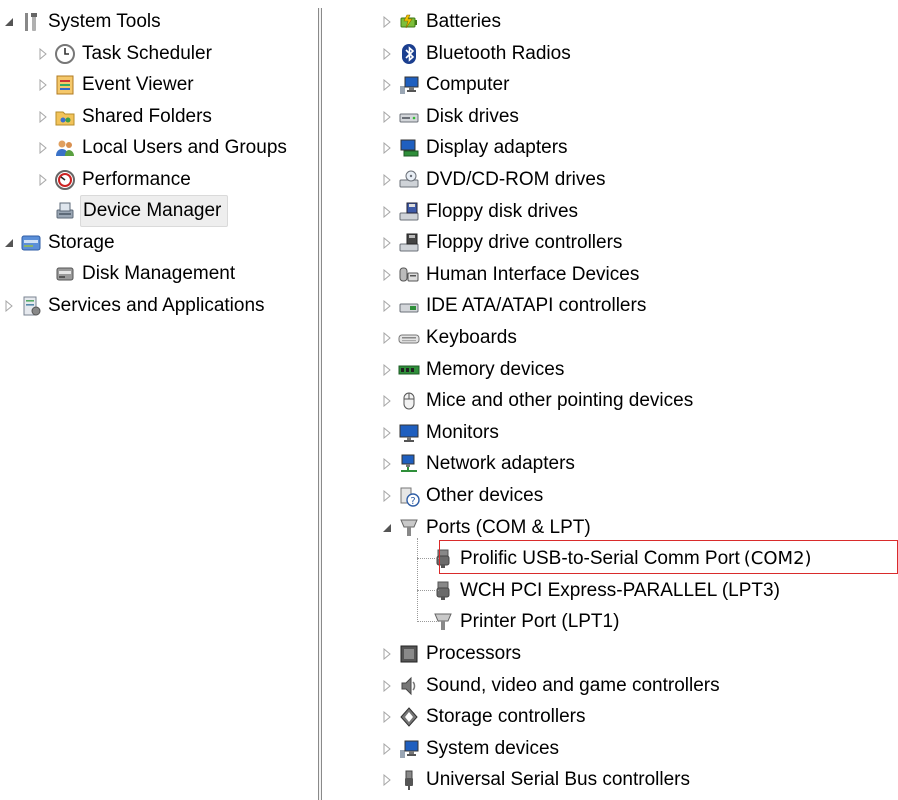 This screenshot has height=800, width=898. Describe the element at coordinates (31, 306) in the screenshot. I see `services-icon` at that location.